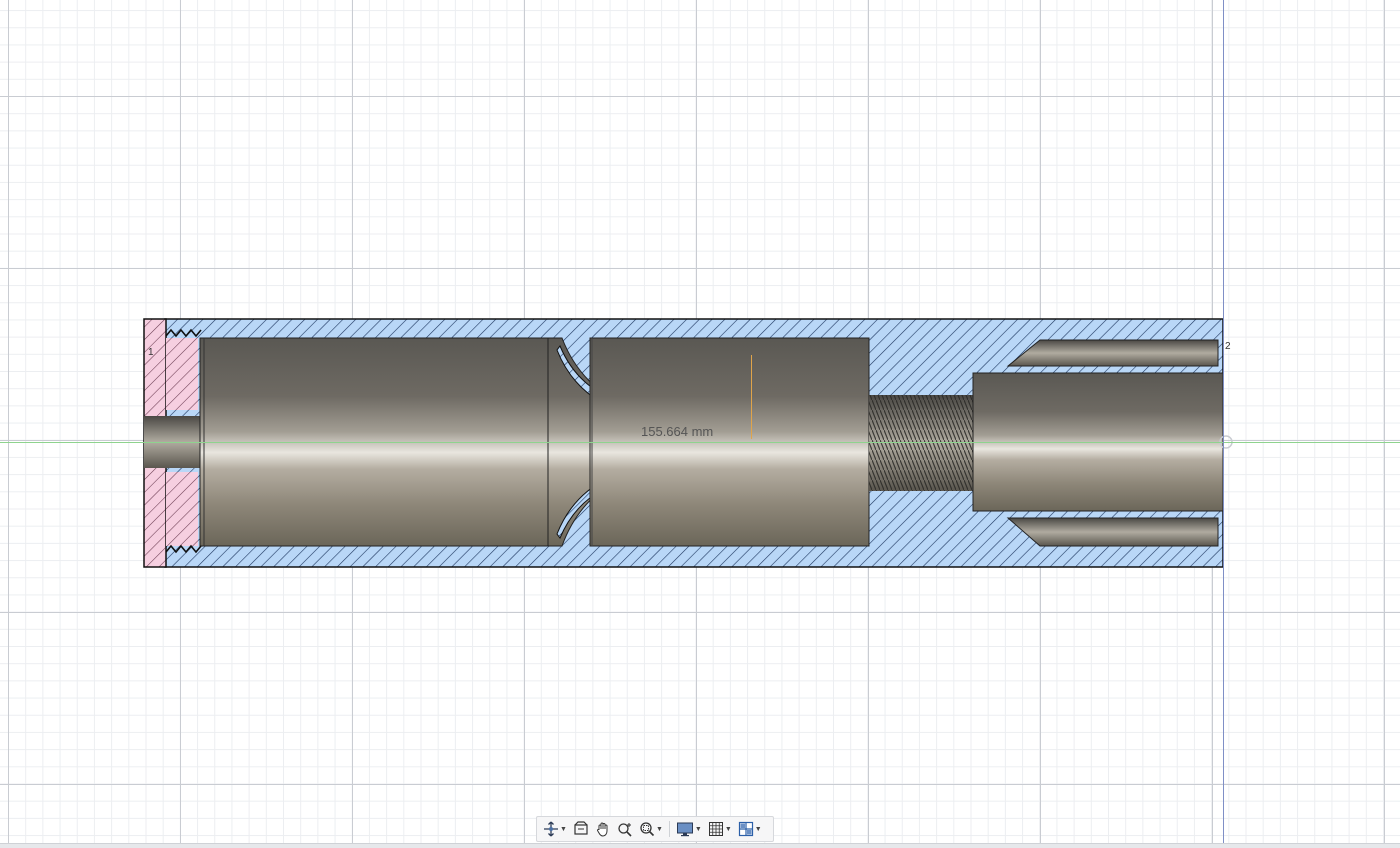 This screenshot has width=1400, height=848. I want to click on y-axis-line, so click(1223, 423).